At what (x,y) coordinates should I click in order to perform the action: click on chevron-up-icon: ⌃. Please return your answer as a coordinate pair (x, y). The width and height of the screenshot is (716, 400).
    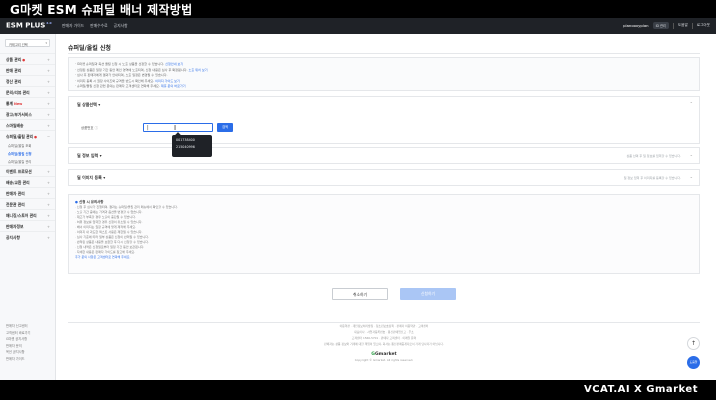
    Looking at the image, I should click on (691, 103).